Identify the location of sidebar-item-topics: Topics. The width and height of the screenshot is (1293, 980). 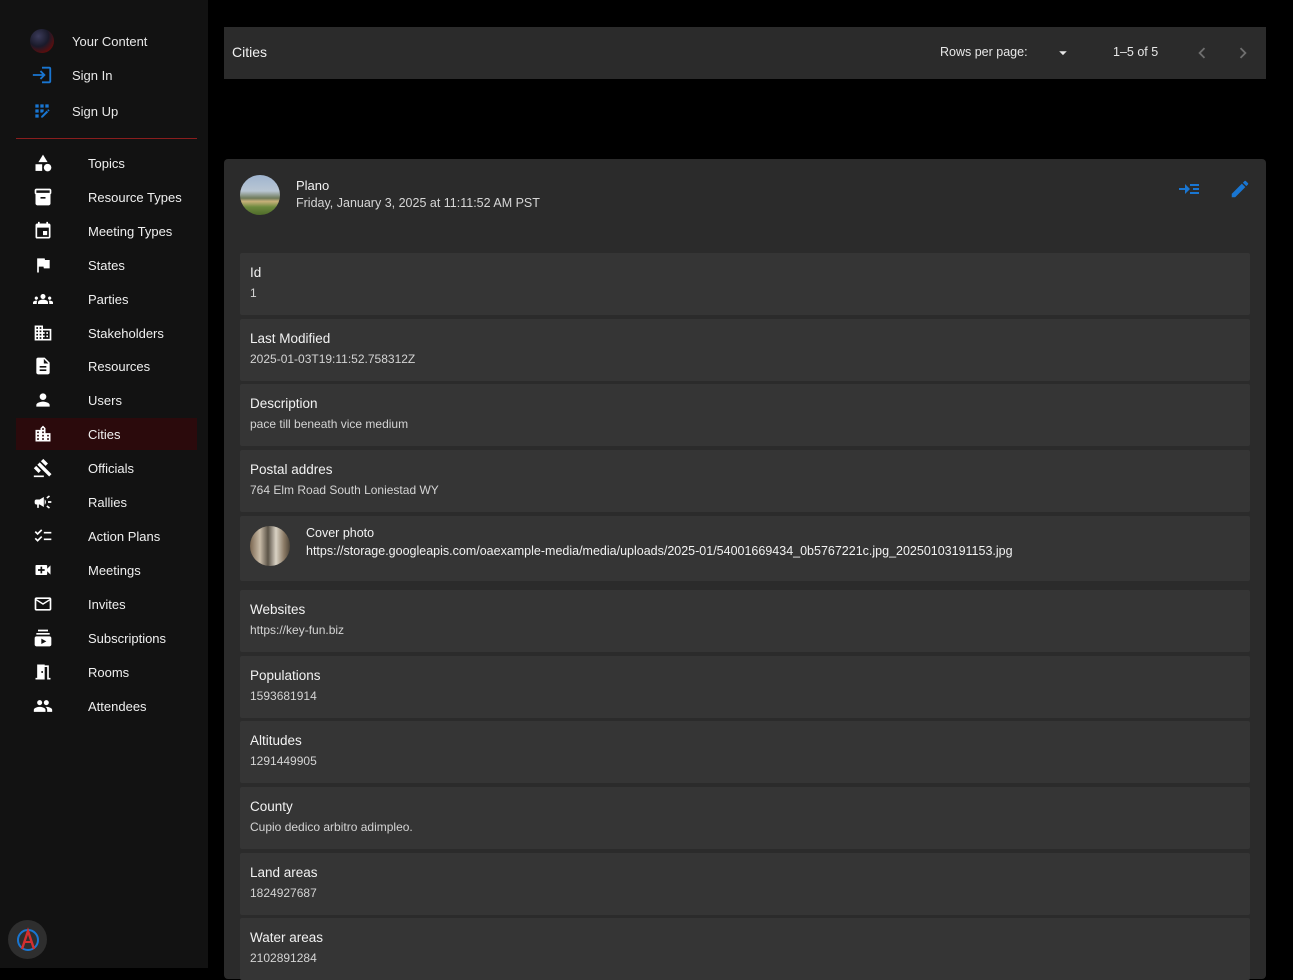
(106, 163).